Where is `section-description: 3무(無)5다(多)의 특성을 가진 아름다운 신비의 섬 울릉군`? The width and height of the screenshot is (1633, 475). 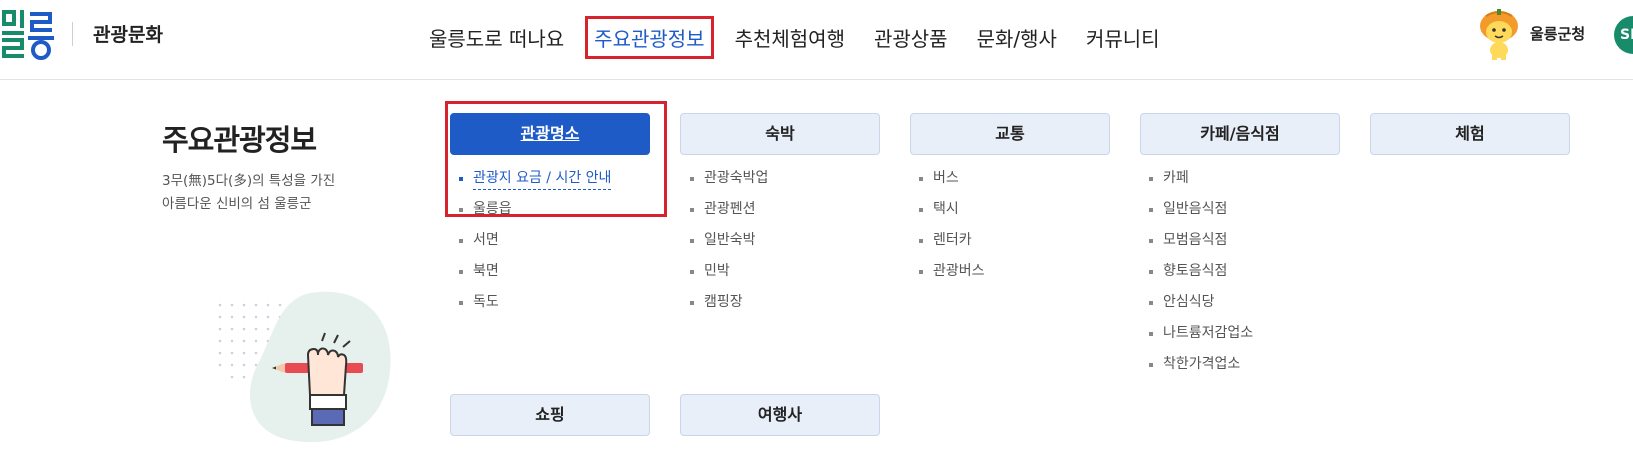
section-description: 3무(無)5다(多)의 특성을 가진 아름다운 신비의 섬 울릉군 is located at coordinates (248, 193).